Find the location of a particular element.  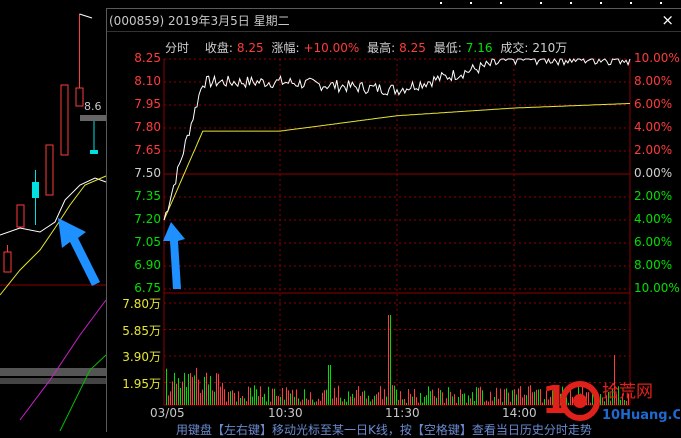

title-bar: (000859) 2019年3月5日 星期二 × is located at coordinates (394, 20).